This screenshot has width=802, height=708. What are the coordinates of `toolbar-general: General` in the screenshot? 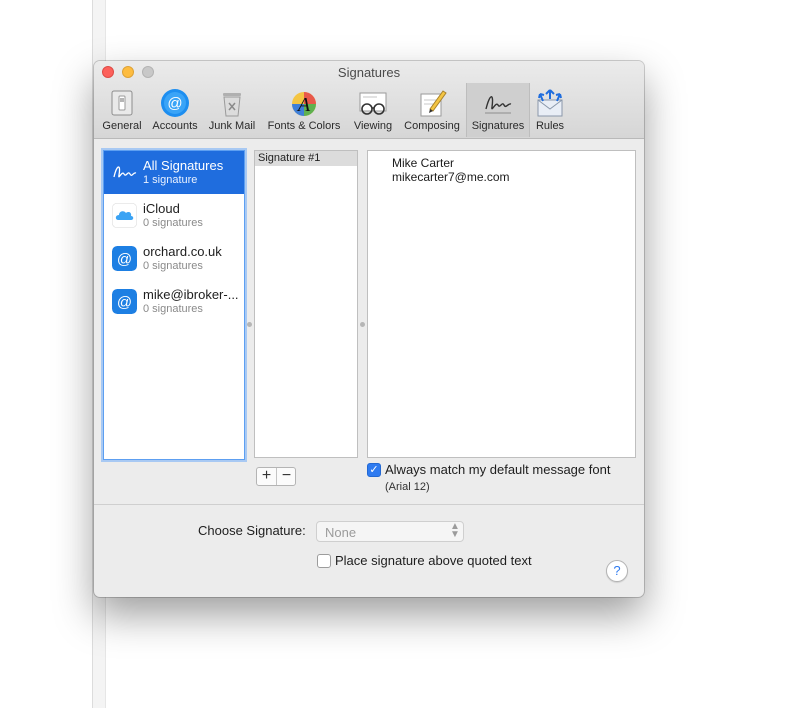 It's located at (122, 110).